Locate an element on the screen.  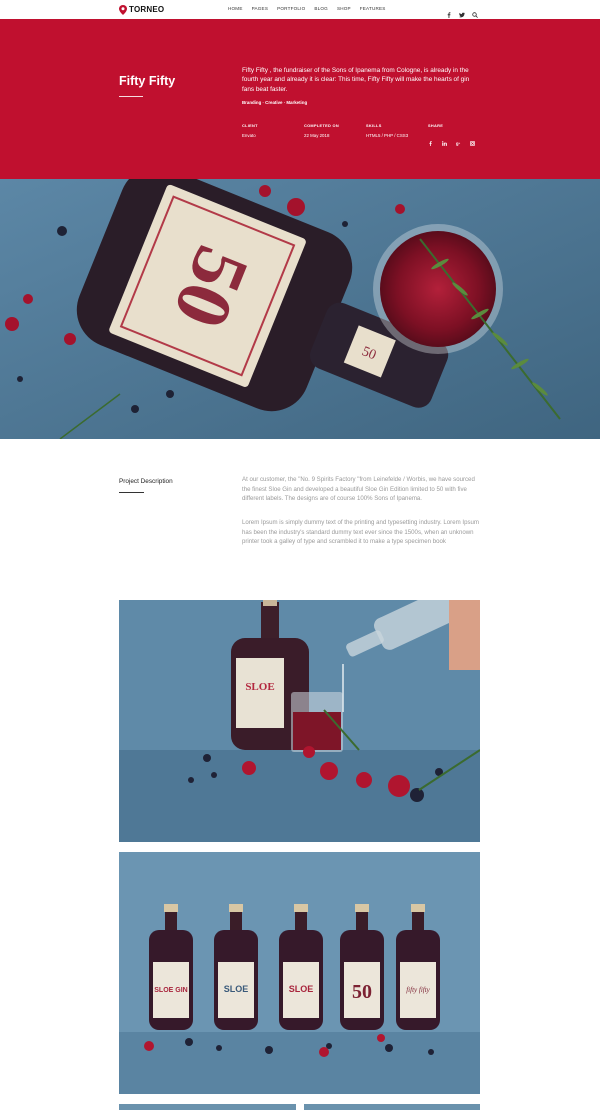
bottle-label-5: fifty fifty is located at coordinates (418, 990).